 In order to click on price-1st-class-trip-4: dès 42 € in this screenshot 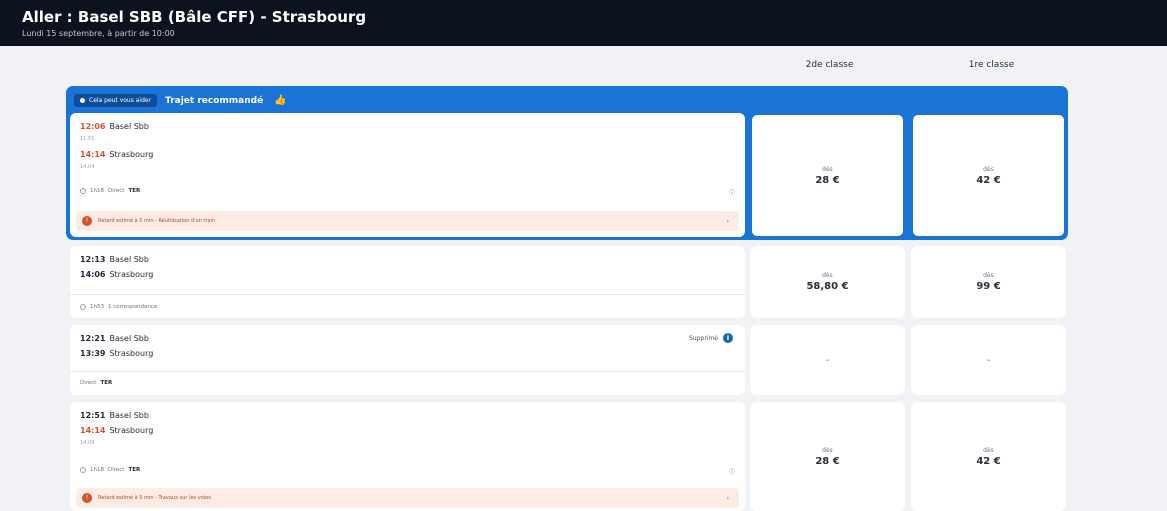, I will do `click(988, 456)`.